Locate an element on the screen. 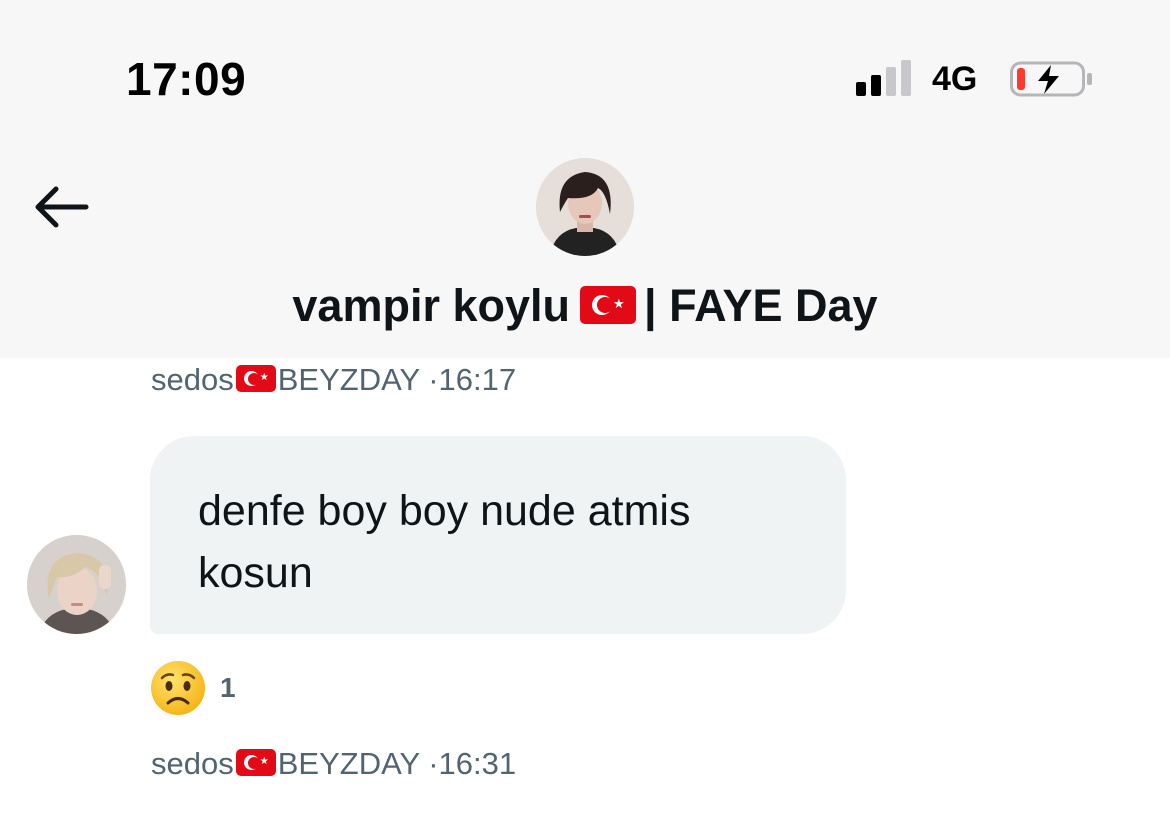 This screenshot has height=824, width=1170. message-meta: sedos ★ BEYZDAY ·16:31 is located at coordinates (333, 764).